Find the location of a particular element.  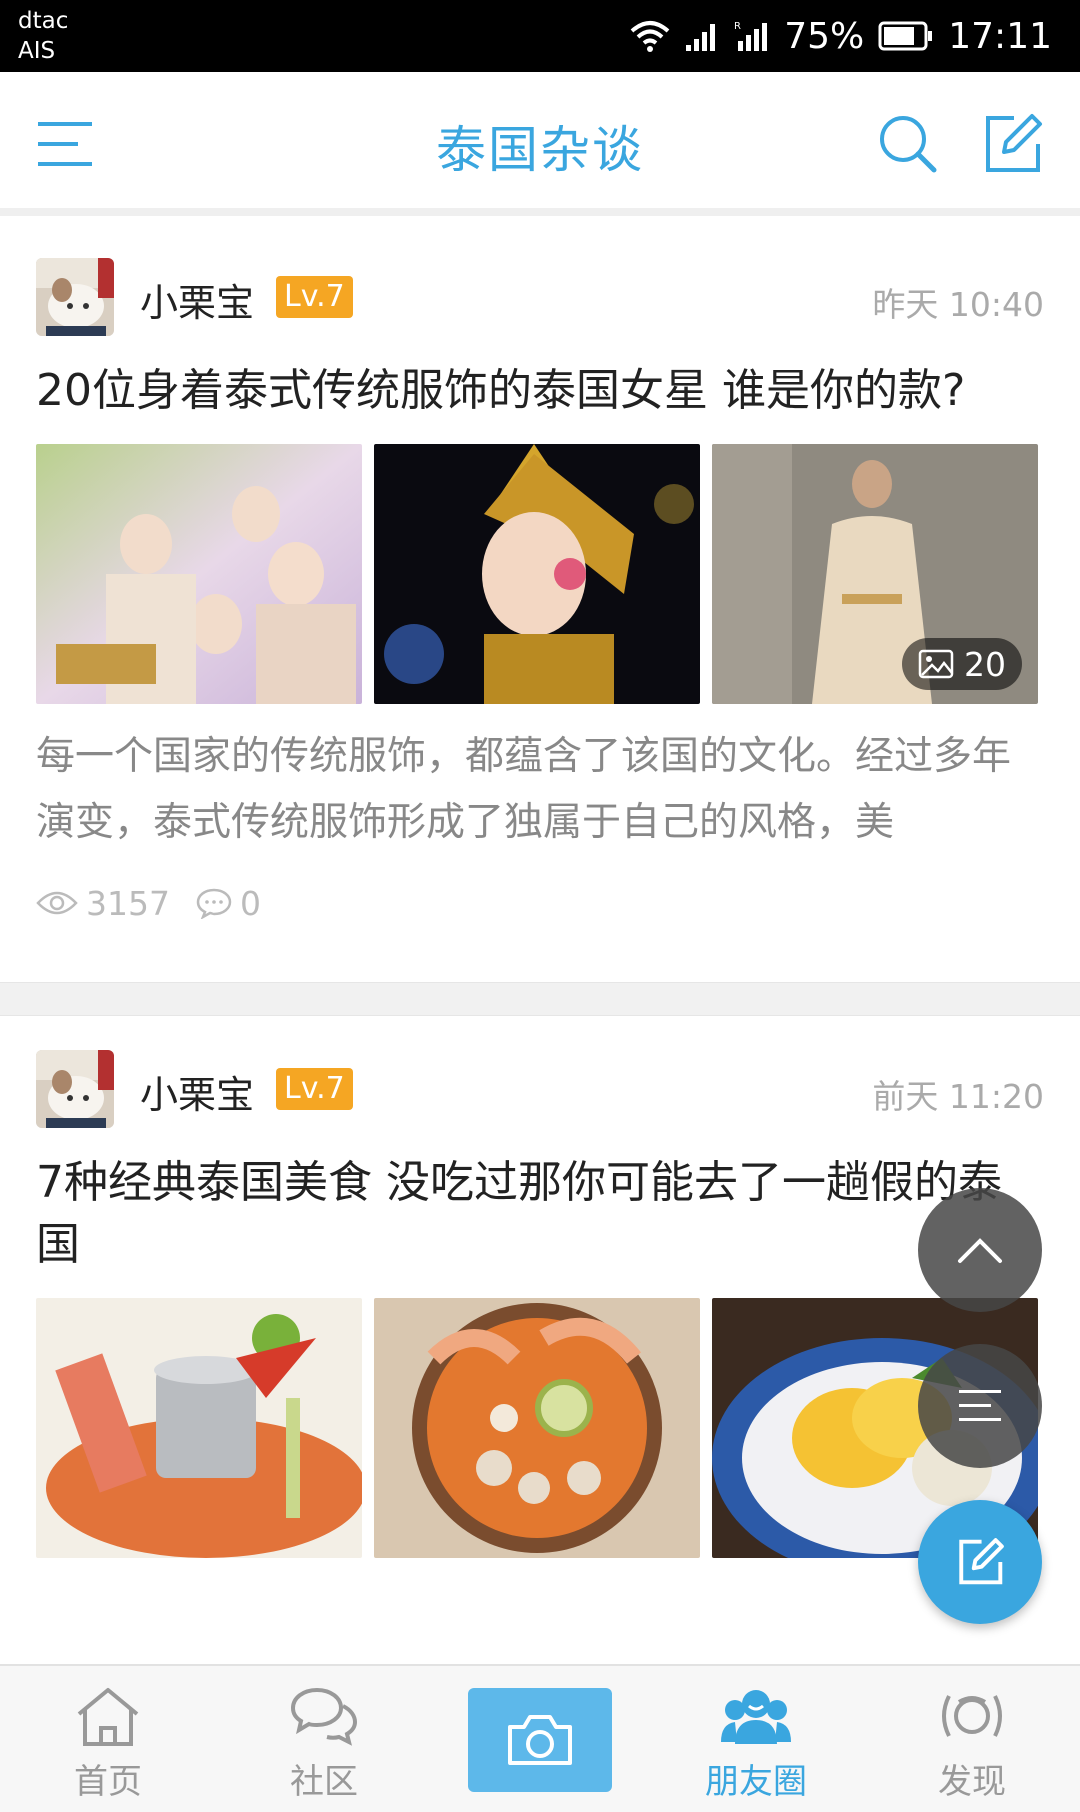

nav-discover: 发现 is located at coordinates (972, 1739).